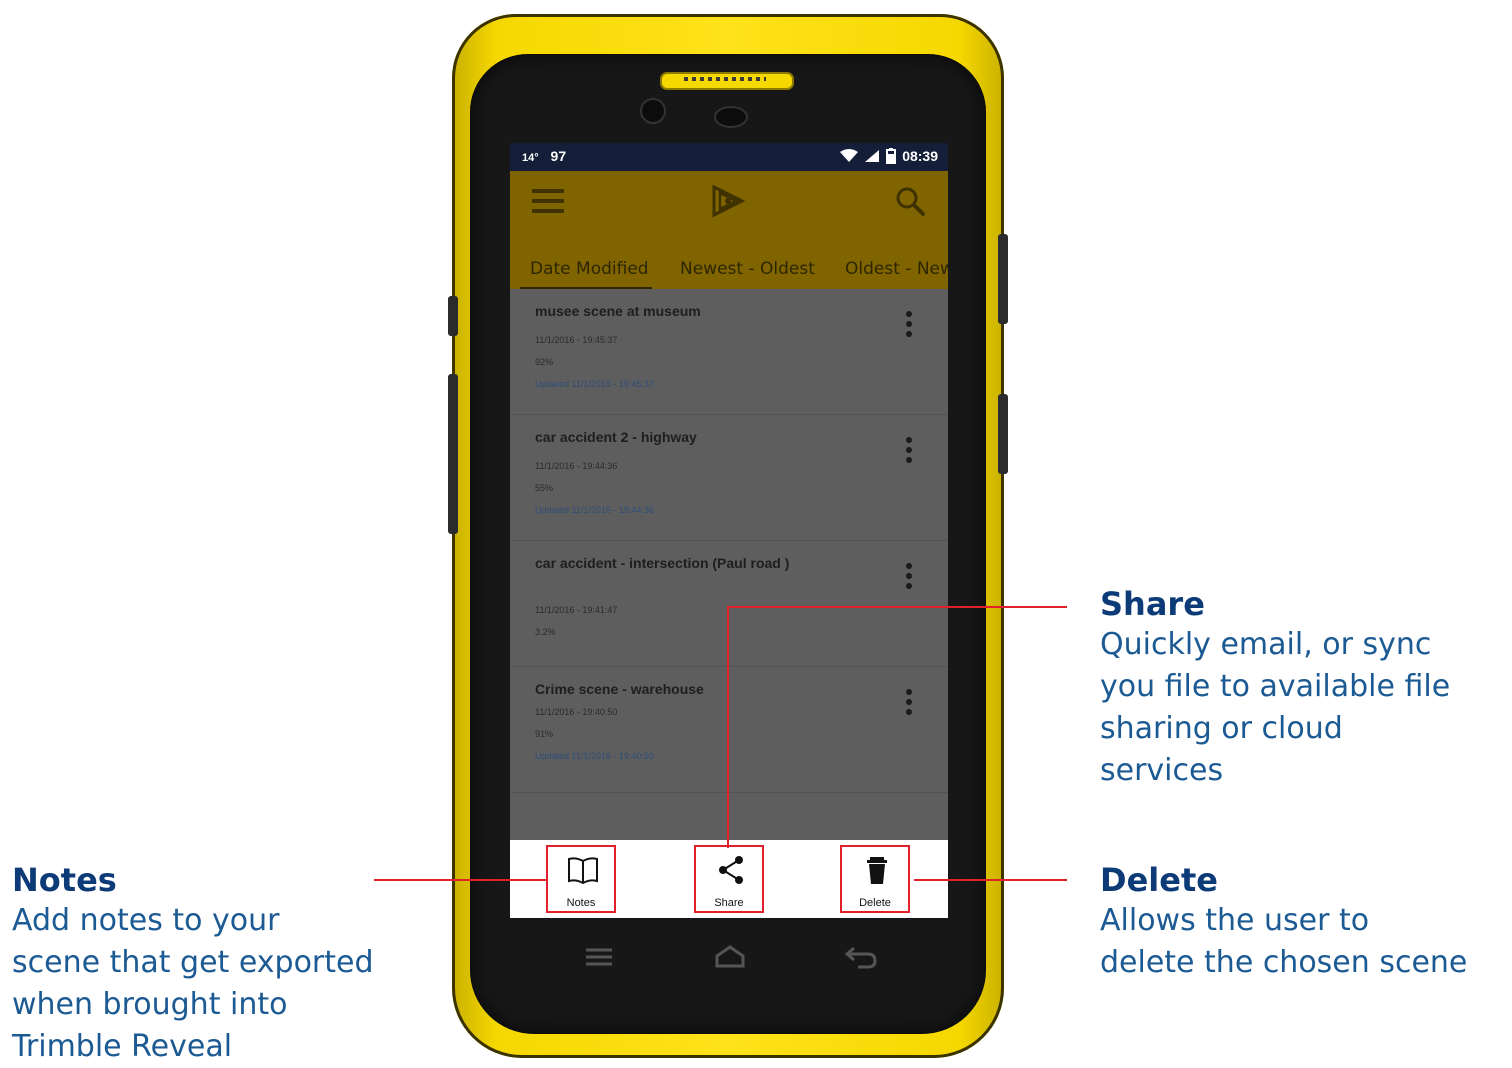 The height and width of the screenshot is (1068, 1512). What do you see at coordinates (920, 156) in the screenshot?
I see `status-time: 08:39` at bounding box center [920, 156].